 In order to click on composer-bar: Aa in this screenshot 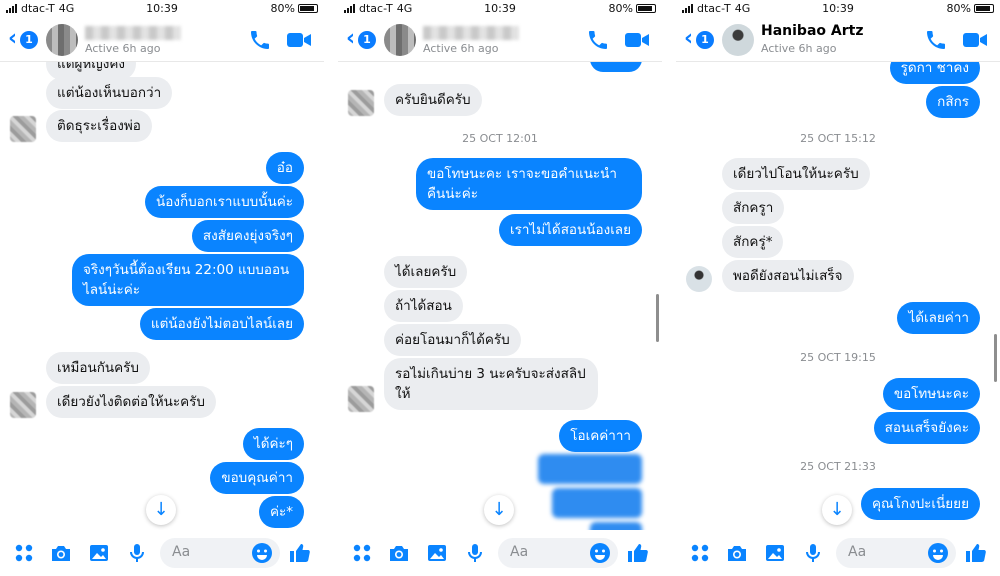, I will do `click(162, 553)`.